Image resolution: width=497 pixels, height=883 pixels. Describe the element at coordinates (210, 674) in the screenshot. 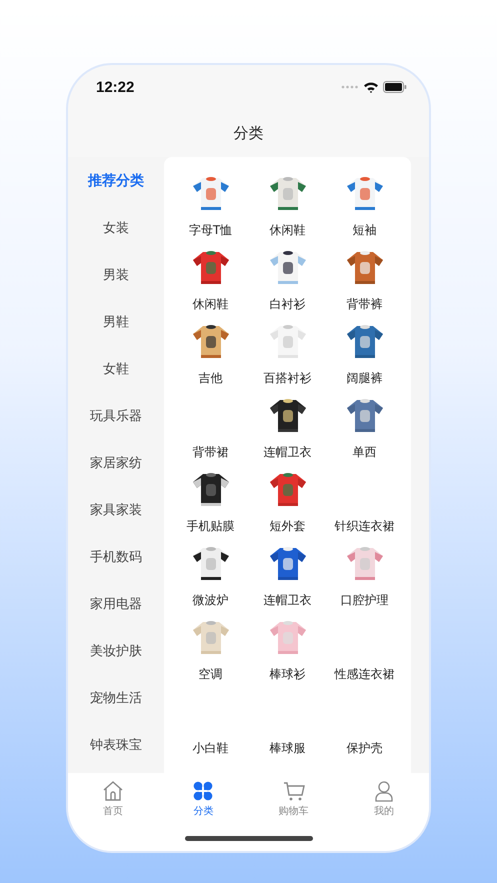

I see `product-item: 空调` at that location.